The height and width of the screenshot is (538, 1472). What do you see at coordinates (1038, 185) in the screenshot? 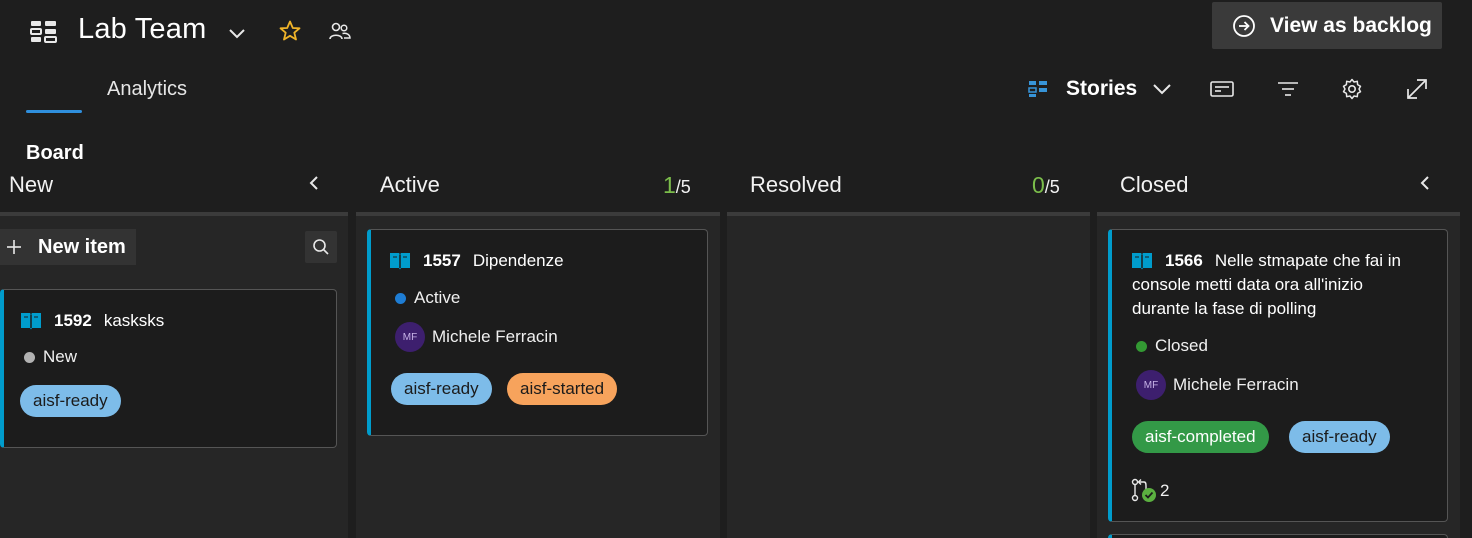
I see `wip-current: 0` at bounding box center [1038, 185].